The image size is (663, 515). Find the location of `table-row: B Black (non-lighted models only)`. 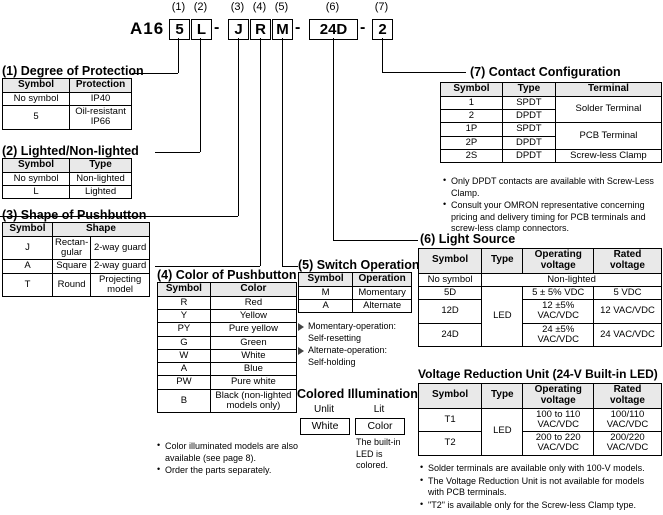

table-row: B Black (non-lighted models only) is located at coordinates (227, 401).